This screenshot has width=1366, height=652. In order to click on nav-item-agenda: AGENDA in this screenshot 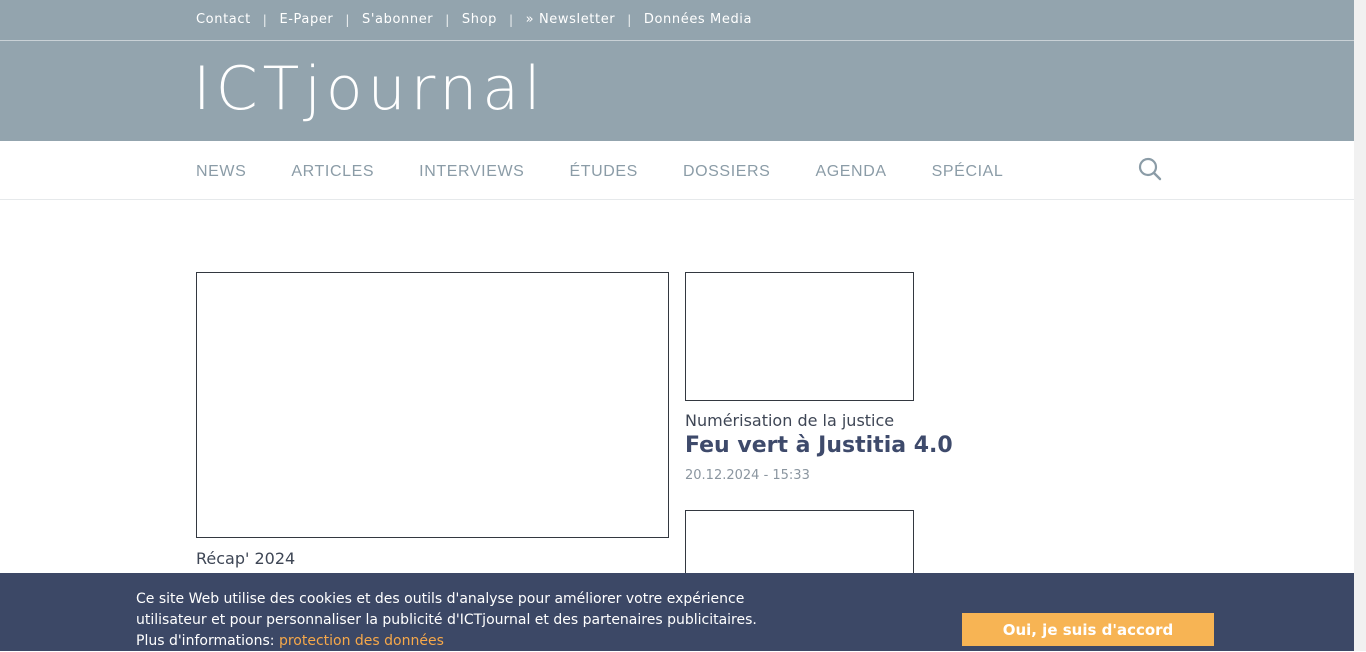, I will do `click(850, 172)`.